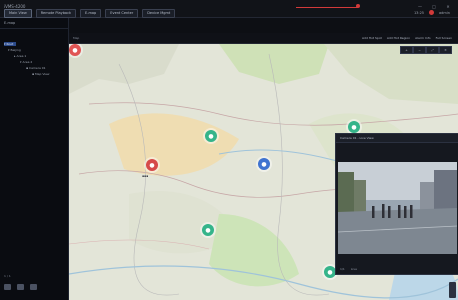 Image resolution: width=458 pixels, height=300 pixels. What do you see at coordinates (342, 269) in the screenshot?
I see `video-page-indicator: 1/1` at bounding box center [342, 269].